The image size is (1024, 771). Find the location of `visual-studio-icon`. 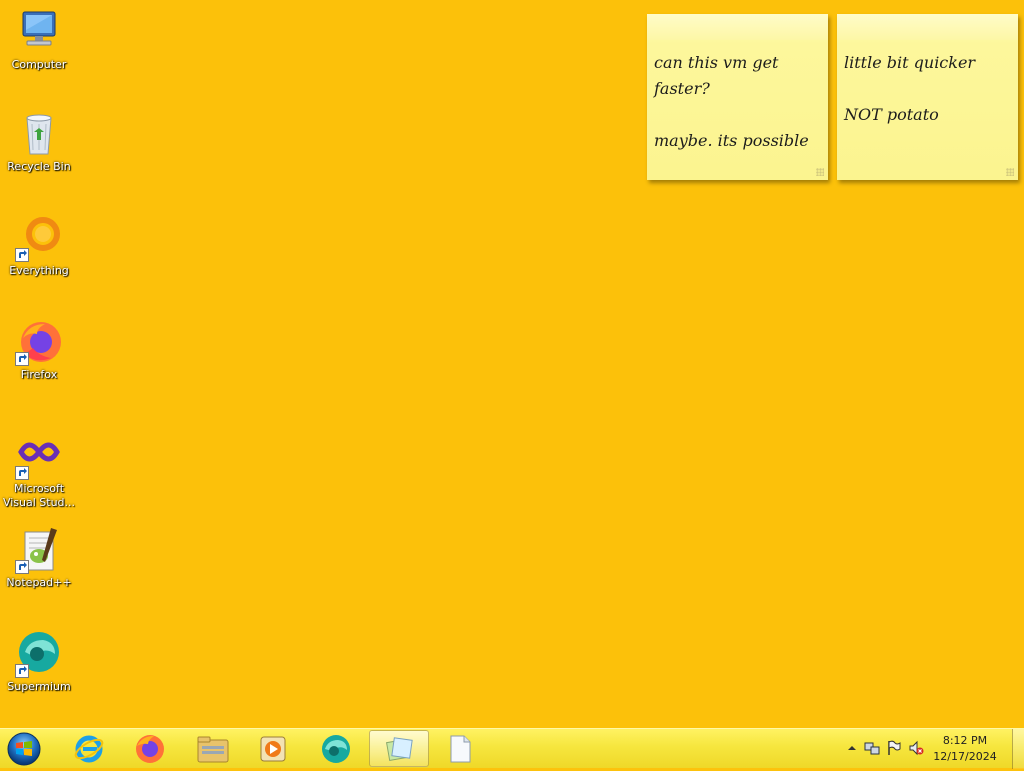

visual-studio-icon is located at coordinates (39, 456).